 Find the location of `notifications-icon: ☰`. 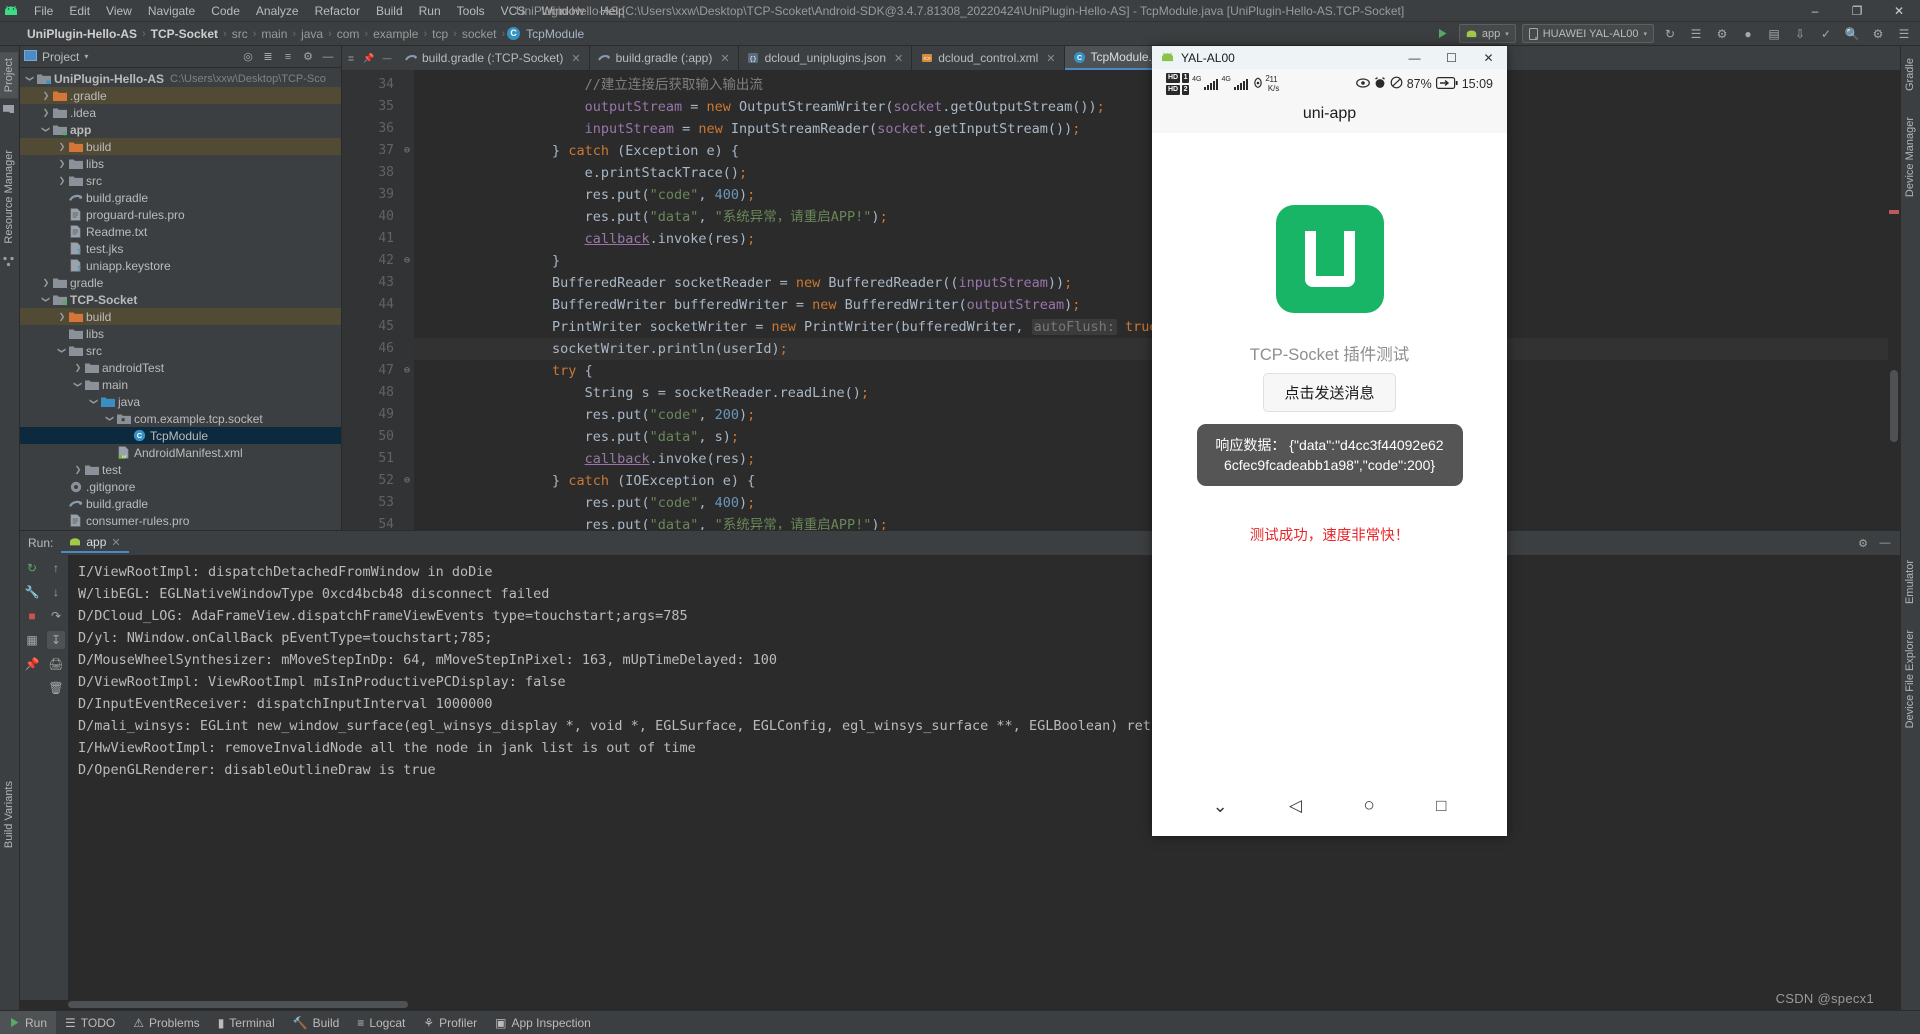

notifications-icon: ☰ is located at coordinates (1904, 34).